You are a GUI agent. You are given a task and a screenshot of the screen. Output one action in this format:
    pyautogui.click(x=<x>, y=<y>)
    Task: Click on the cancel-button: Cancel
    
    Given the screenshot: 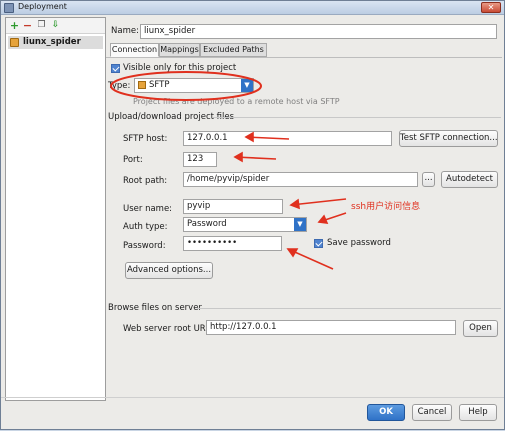 What is the action you would take?
    pyautogui.click(x=432, y=412)
    